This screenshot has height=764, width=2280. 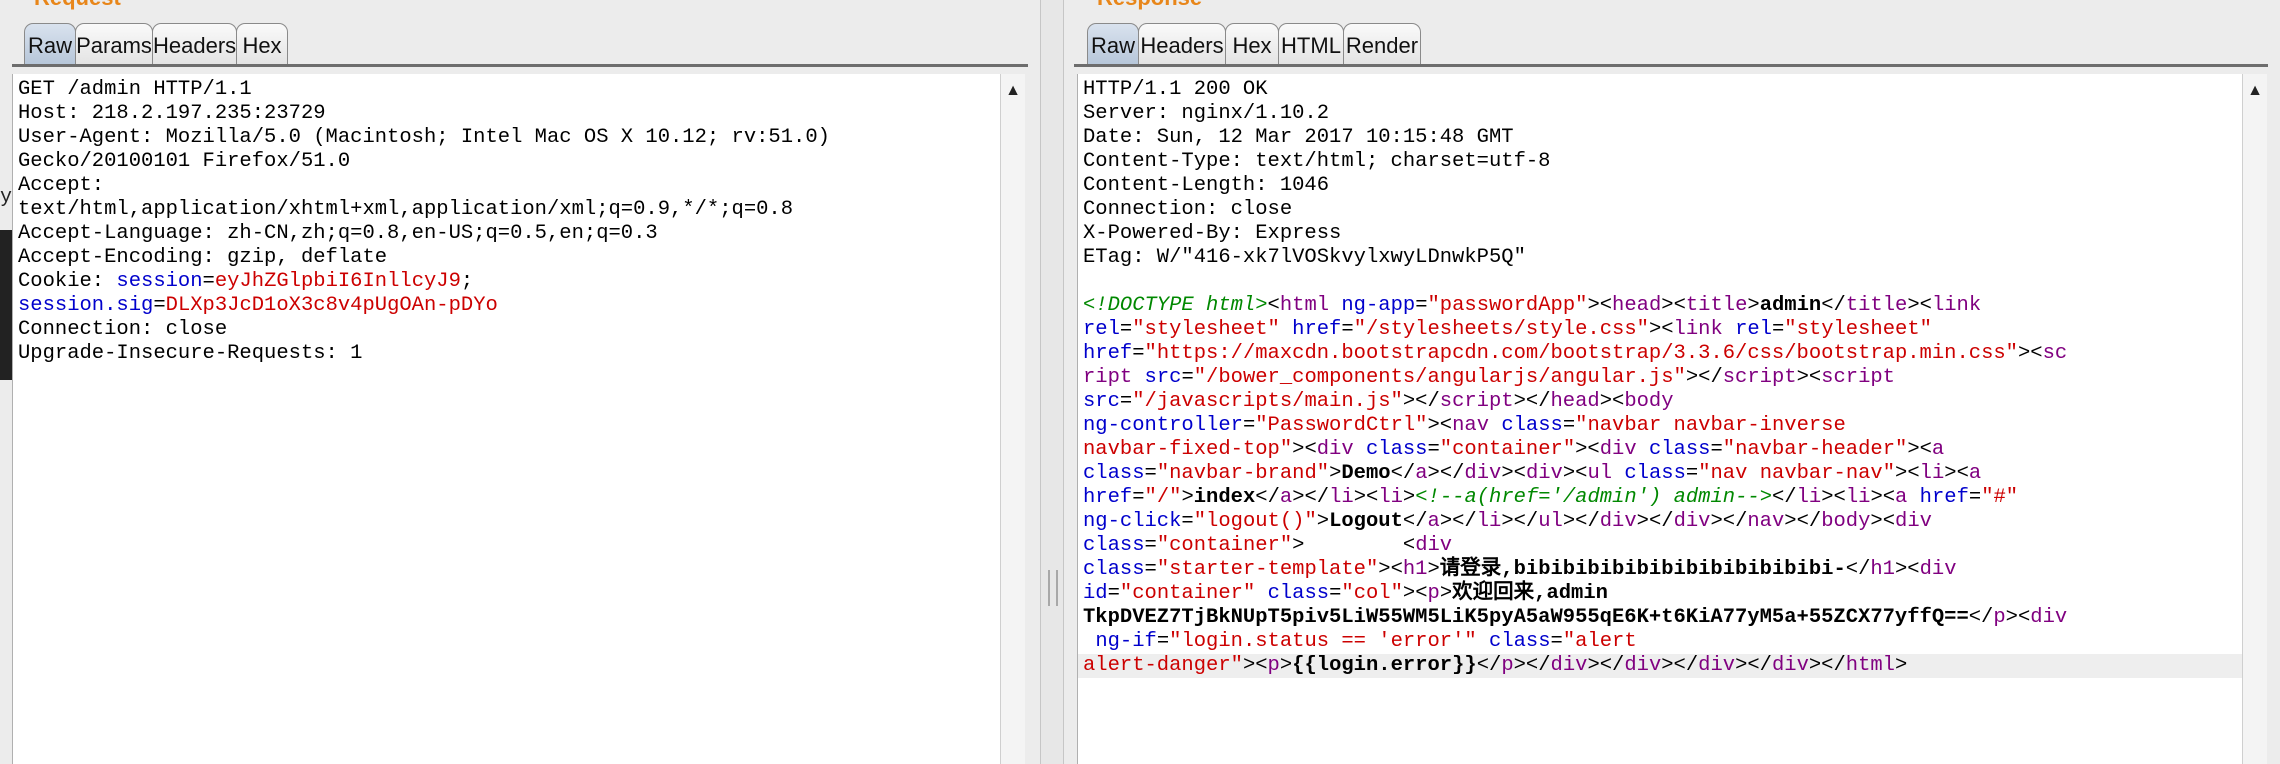 What do you see at coordinates (1311, 44) in the screenshot?
I see `response-tab-html: HTML` at bounding box center [1311, 44].